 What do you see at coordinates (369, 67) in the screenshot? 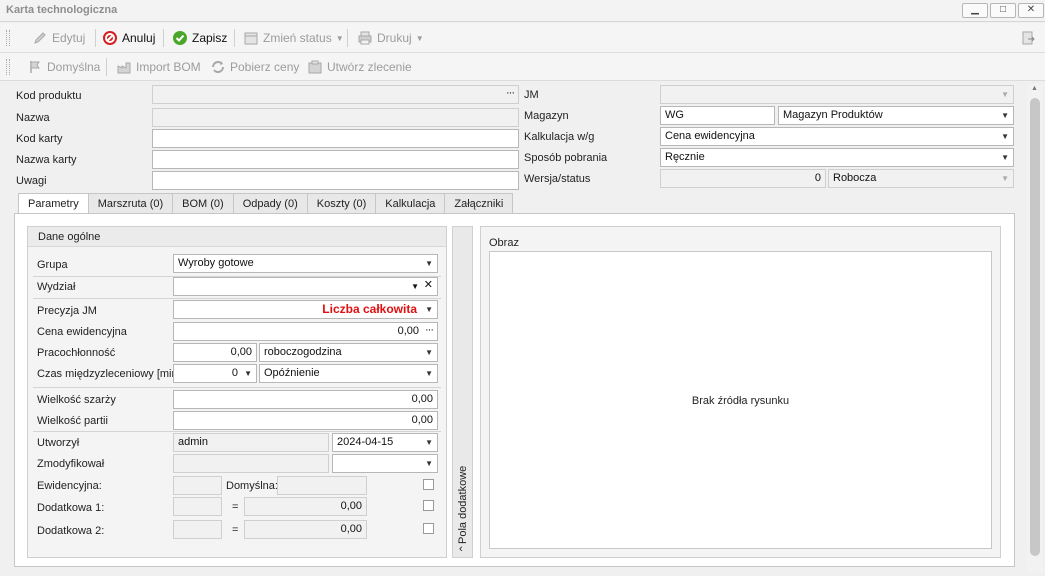
I see `create-order-label: Utwórz zlecenie` at bounding box center [369, 67].